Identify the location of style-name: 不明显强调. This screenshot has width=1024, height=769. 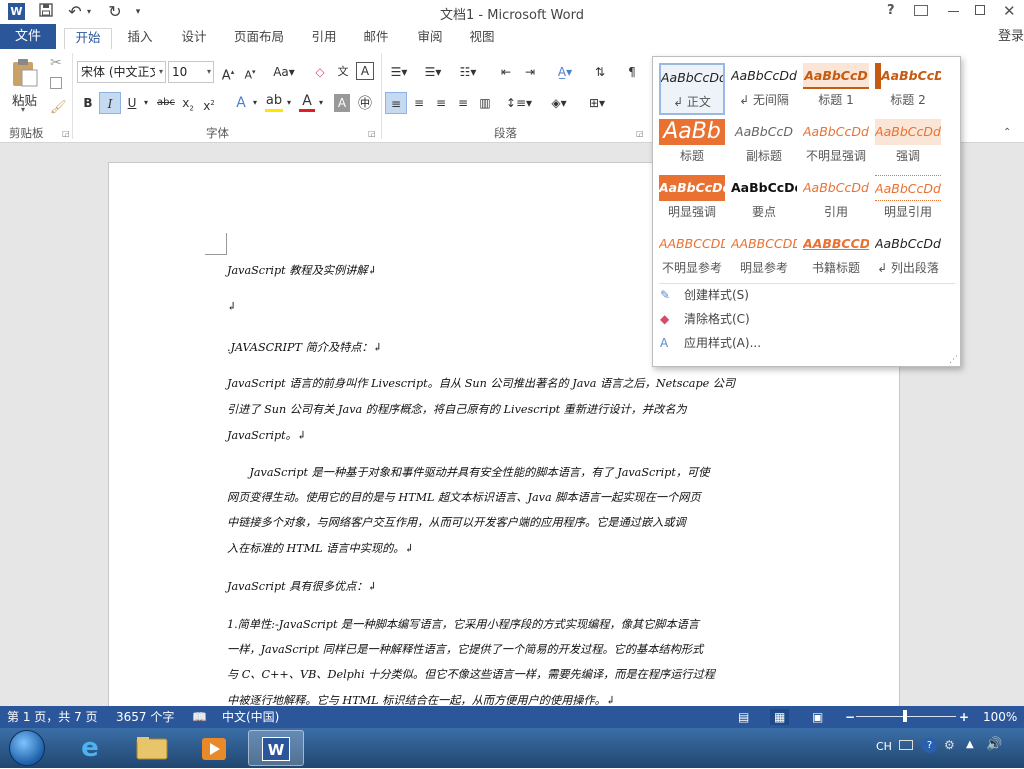
(835, 156).